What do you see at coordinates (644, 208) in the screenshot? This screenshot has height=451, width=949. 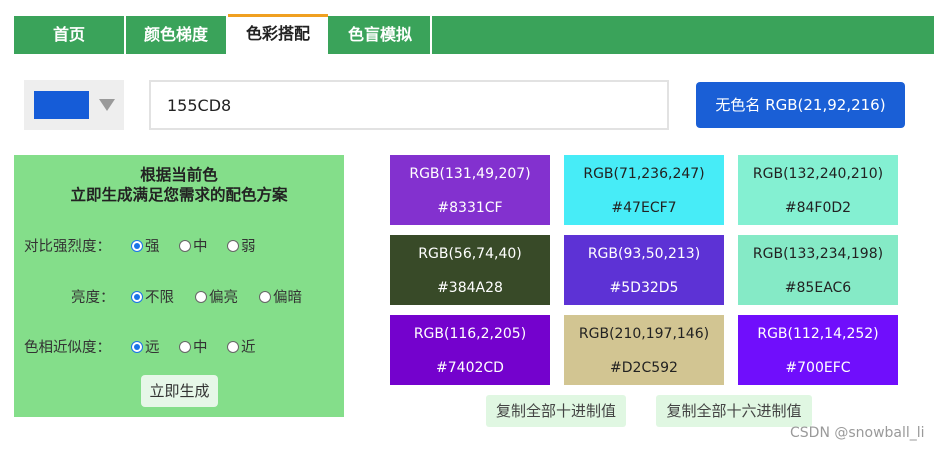 I see `card-hex: #47ECF7` at bounding box center [644, 208].